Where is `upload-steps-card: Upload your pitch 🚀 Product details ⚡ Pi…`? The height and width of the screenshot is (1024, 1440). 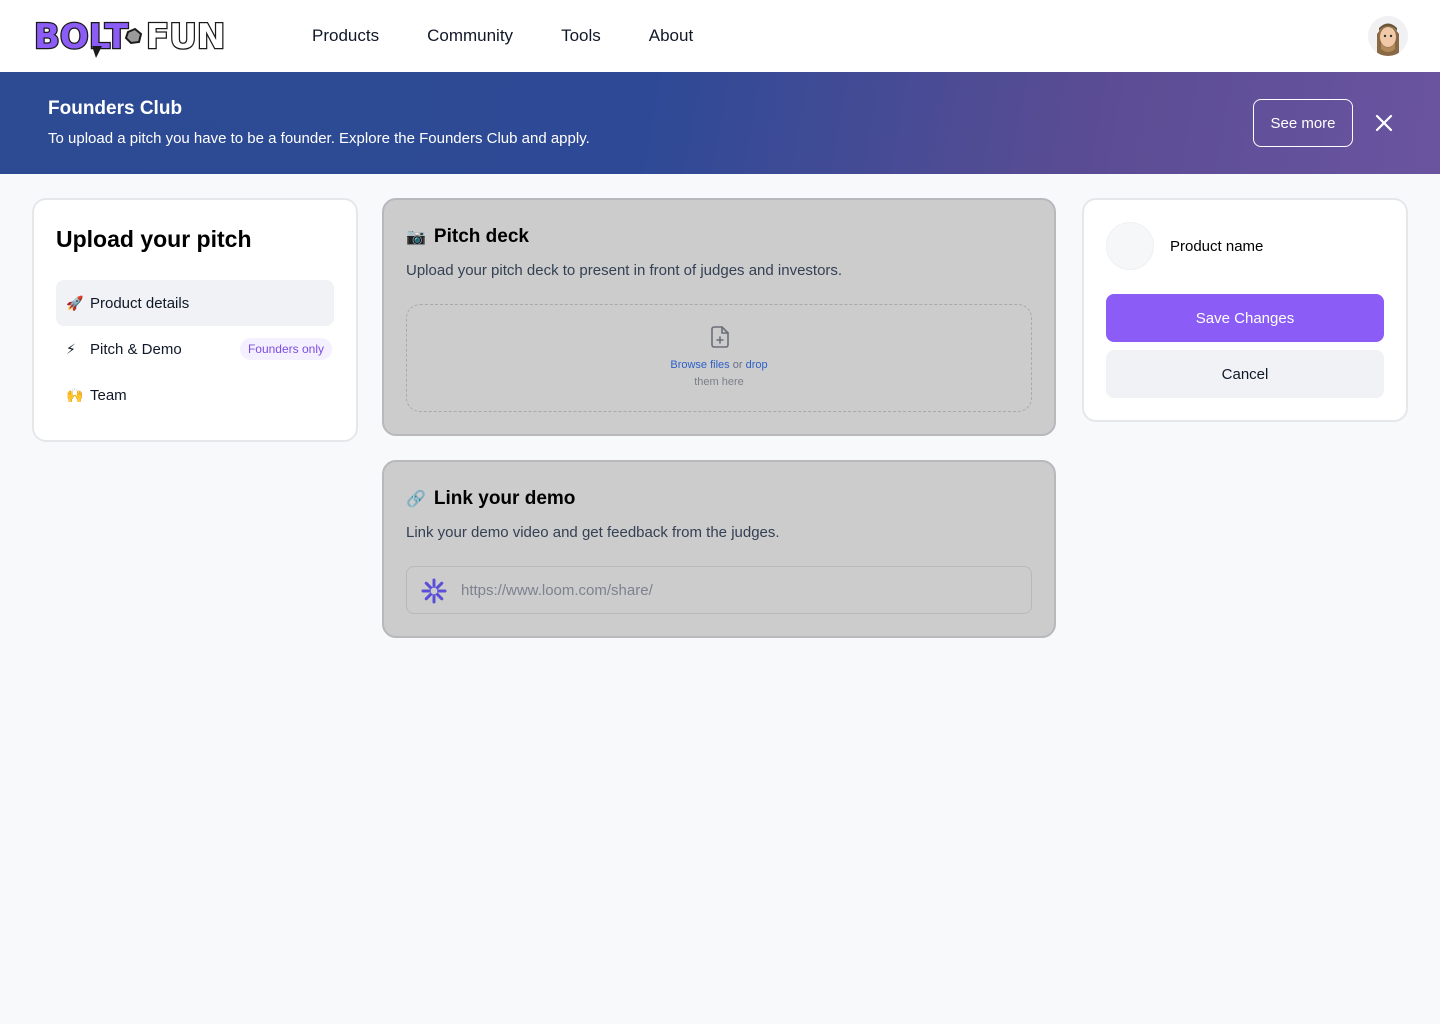 upload-steps-card: Upload your pitch 🚀 Product details ⚡ Pi… is located at coordinates (195, 320).